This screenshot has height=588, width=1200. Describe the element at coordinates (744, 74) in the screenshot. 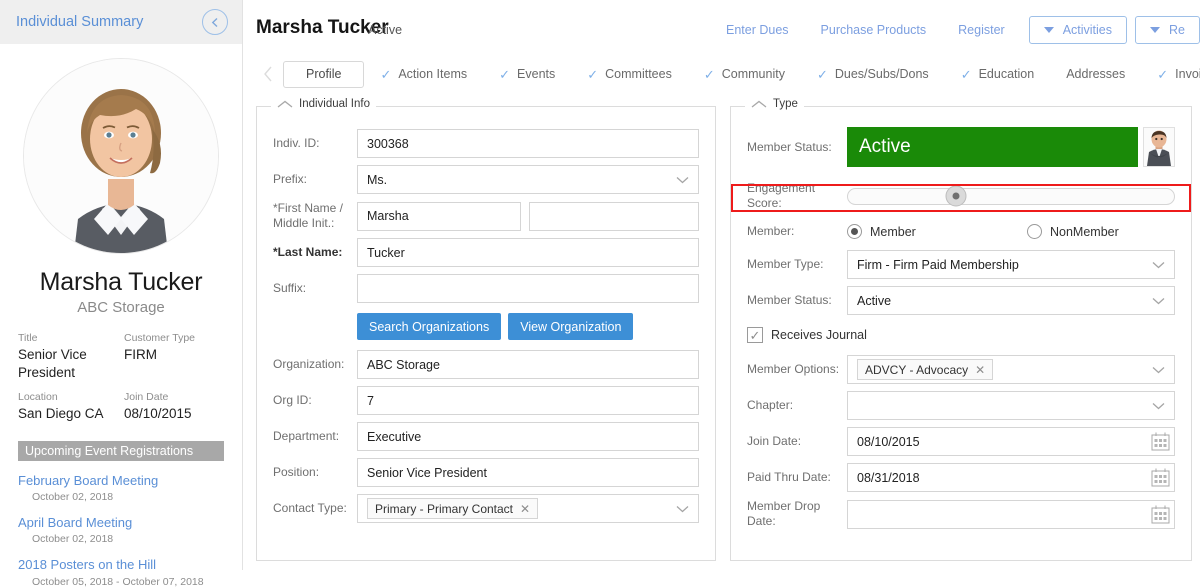

I see `tab-community: ✓ Community` at that location.